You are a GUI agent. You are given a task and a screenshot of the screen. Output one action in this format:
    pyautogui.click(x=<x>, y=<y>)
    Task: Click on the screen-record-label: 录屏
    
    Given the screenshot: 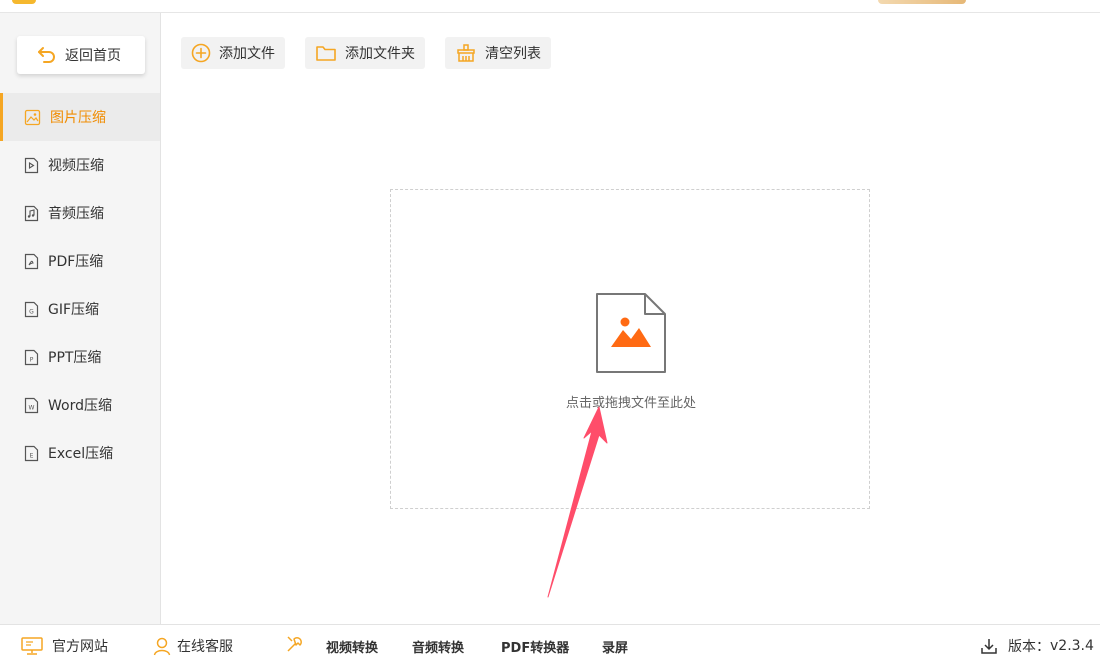 What is the action you would take?
    pyautogui.click(x=615, y=648)
    